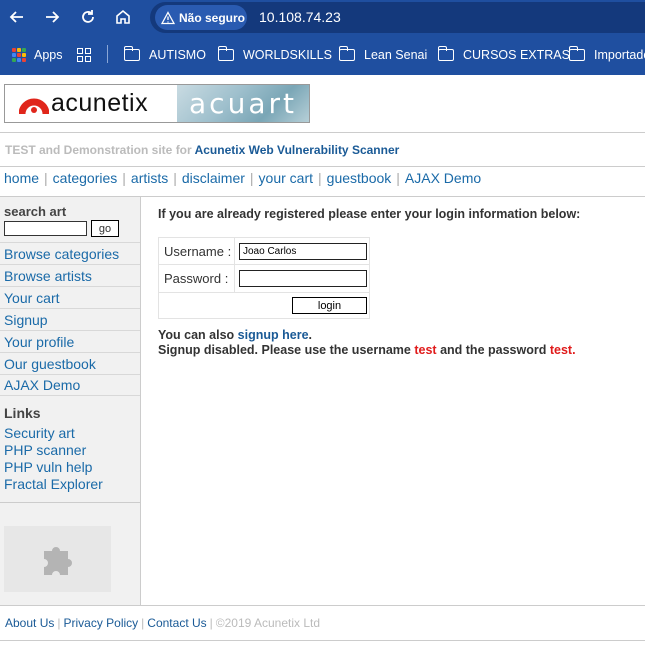  What do you see at coordinates (70, 297) in the screenshot?
I see `sidebar-item-your-cart: Your cart` at bounding box center [70, 297].